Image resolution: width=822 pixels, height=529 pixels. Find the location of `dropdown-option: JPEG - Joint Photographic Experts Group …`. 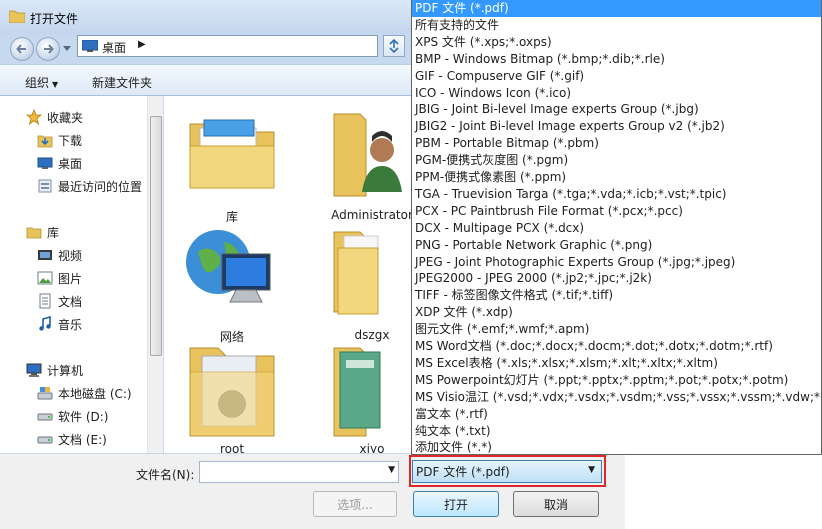

dropdown-option: JPEG - Joint Photographic Experts Group … is located at coordinates (616, 262).